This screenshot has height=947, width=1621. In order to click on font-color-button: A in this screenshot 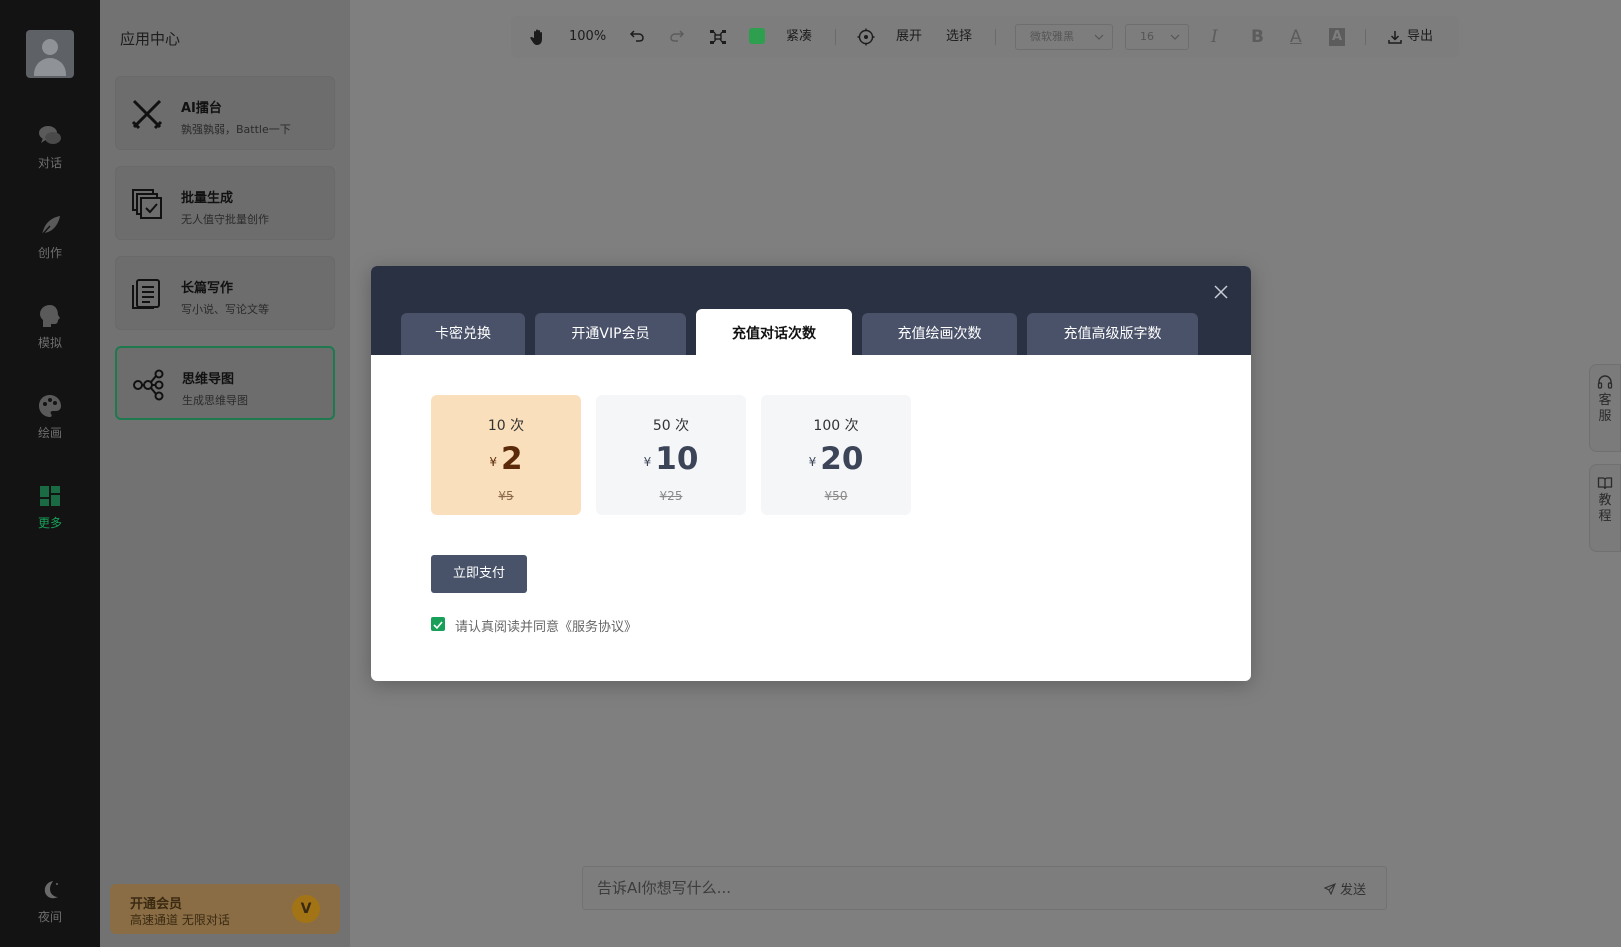, I will do `click(1296, 37)`.